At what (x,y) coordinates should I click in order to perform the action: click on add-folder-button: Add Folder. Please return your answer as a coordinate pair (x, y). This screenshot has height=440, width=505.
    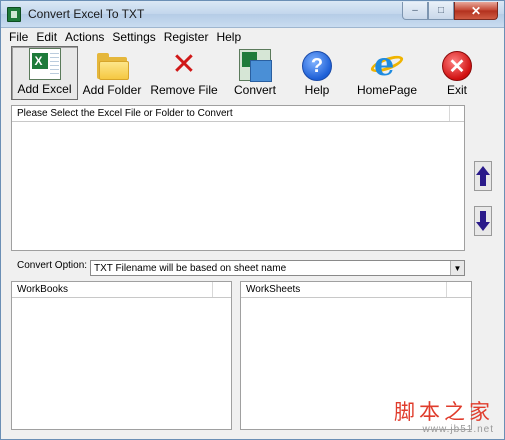
    Looking at the image, I should click on (112, 73).